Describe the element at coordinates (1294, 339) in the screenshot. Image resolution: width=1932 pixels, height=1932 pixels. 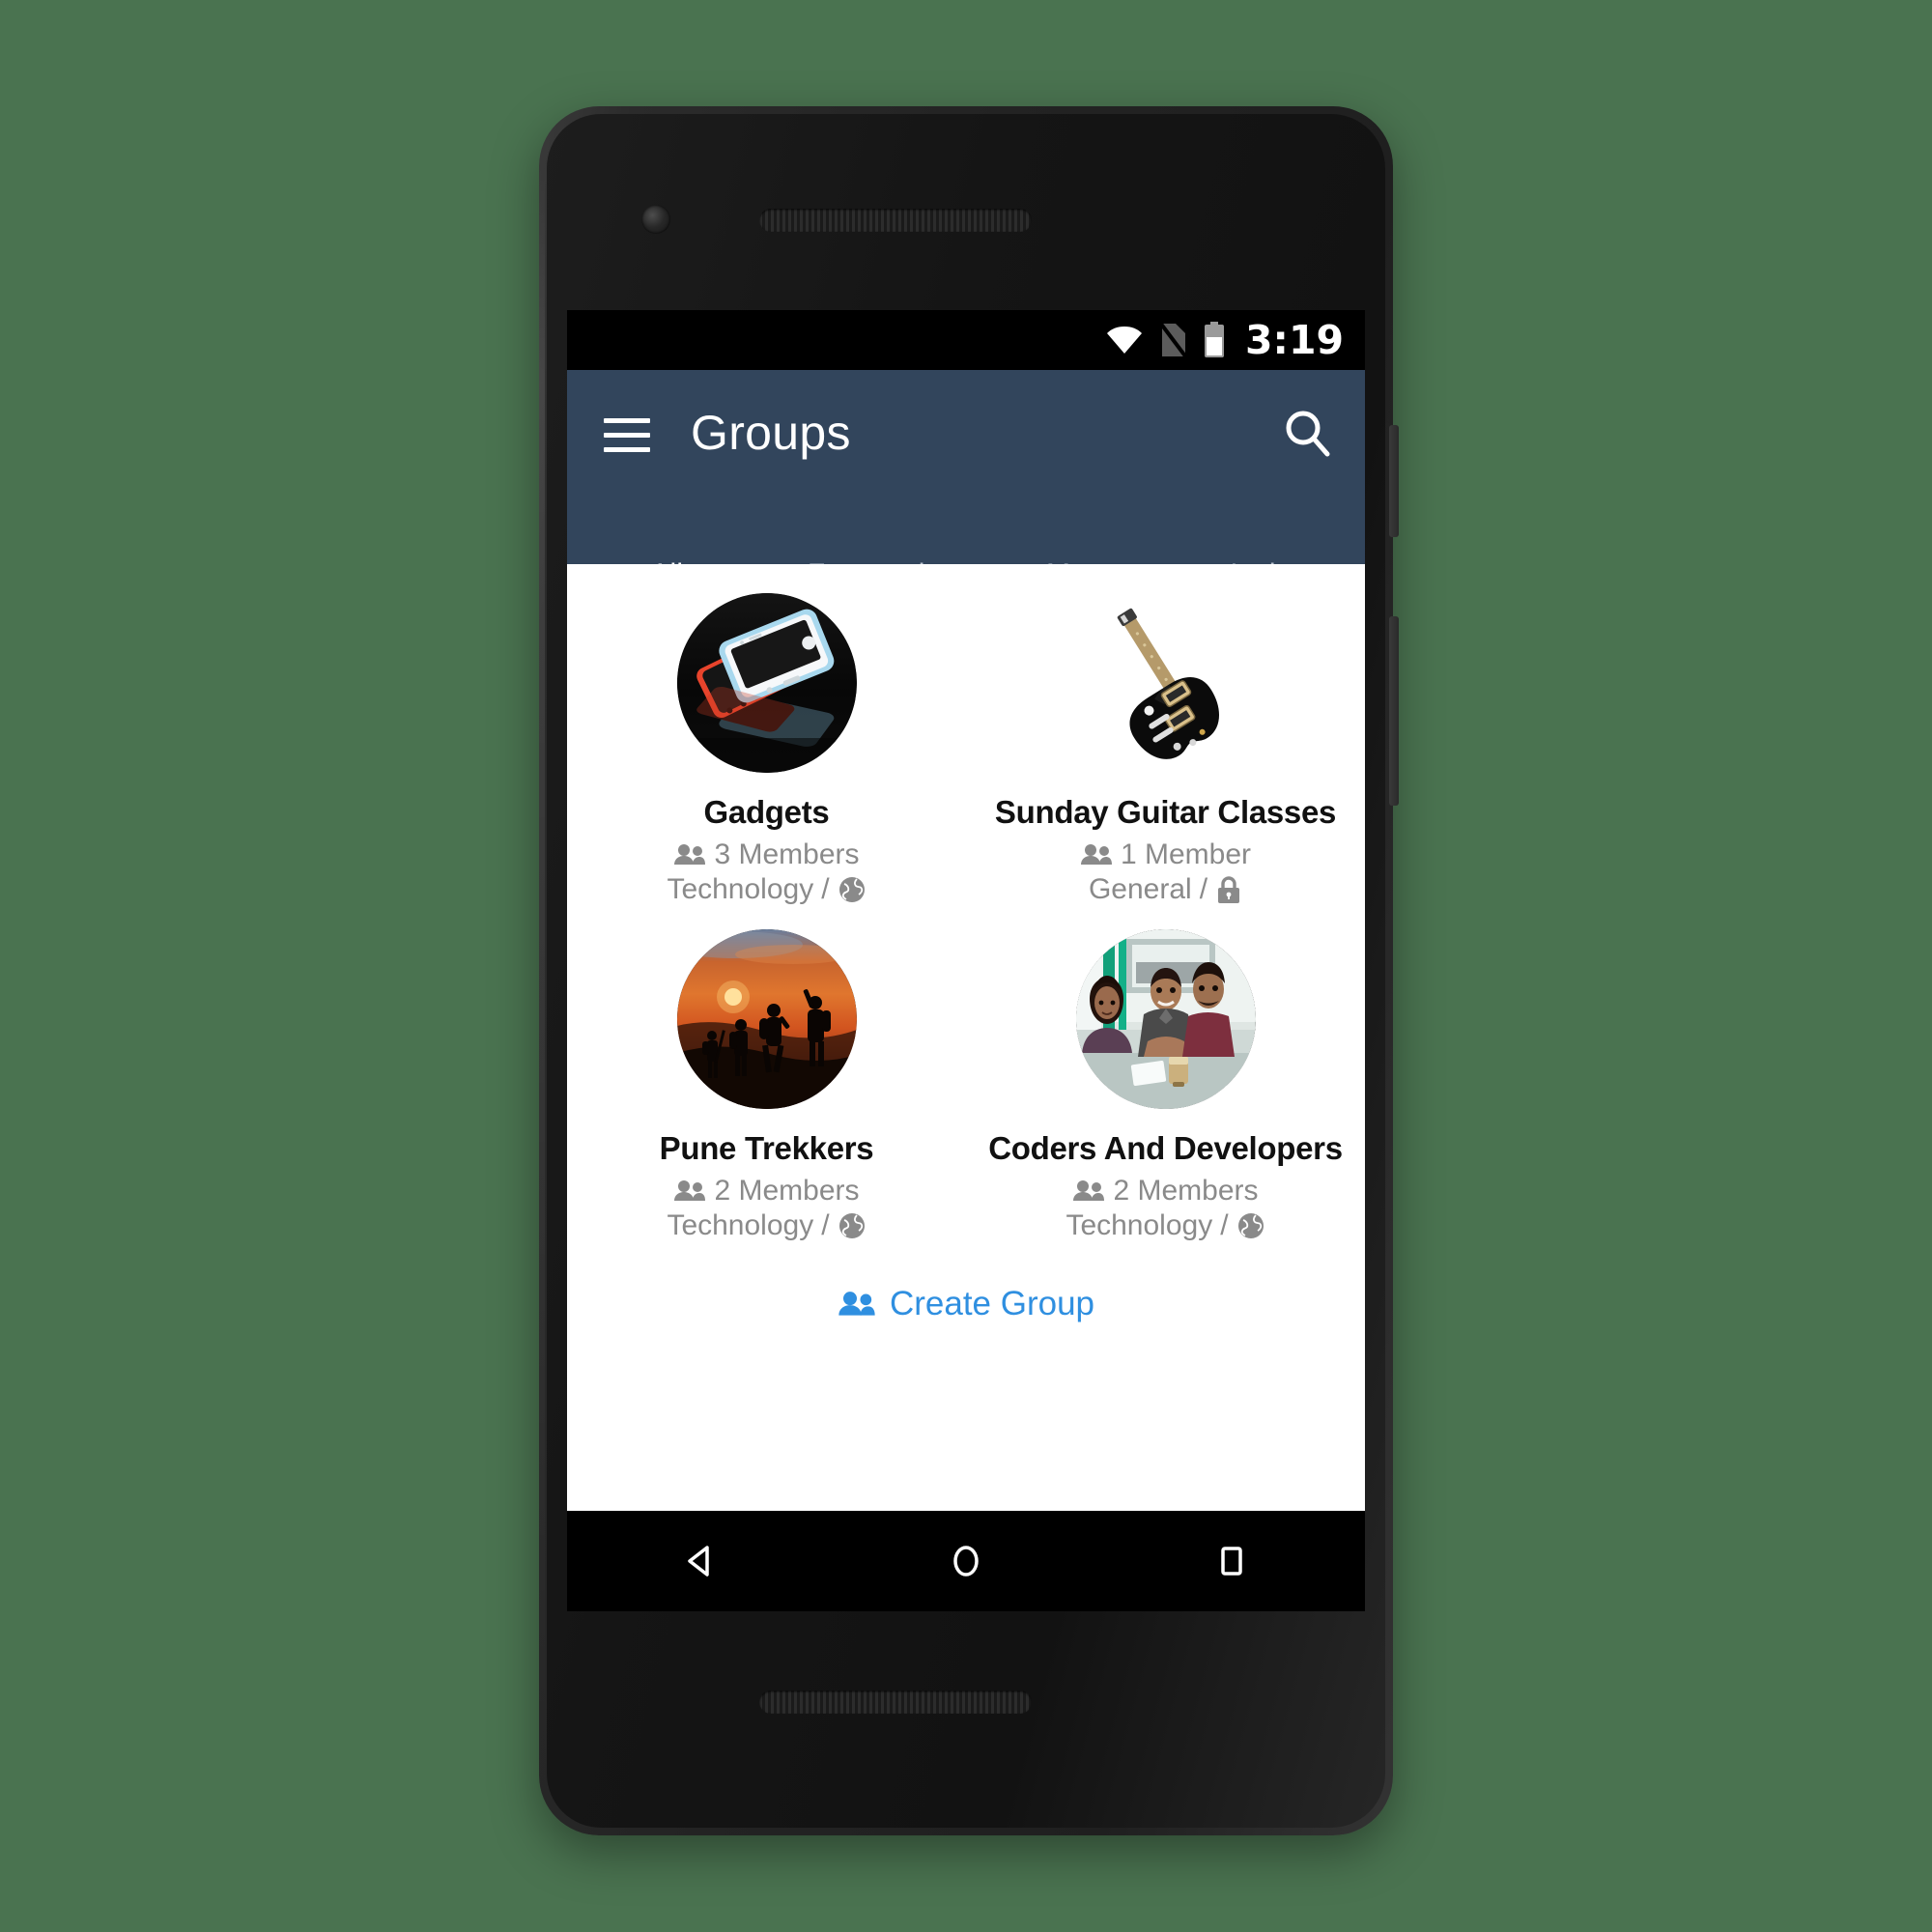
I see `status-clock: 3:19` at that location.